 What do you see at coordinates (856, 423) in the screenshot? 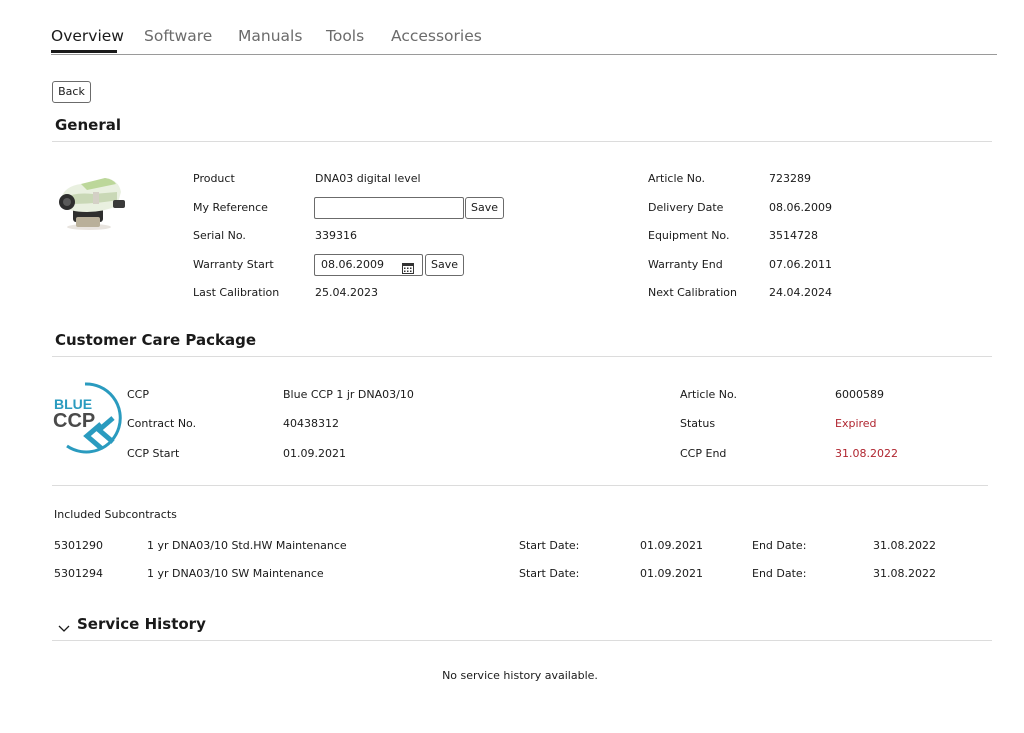
I see `status-value: Expired` at bounding box center [856, 423].